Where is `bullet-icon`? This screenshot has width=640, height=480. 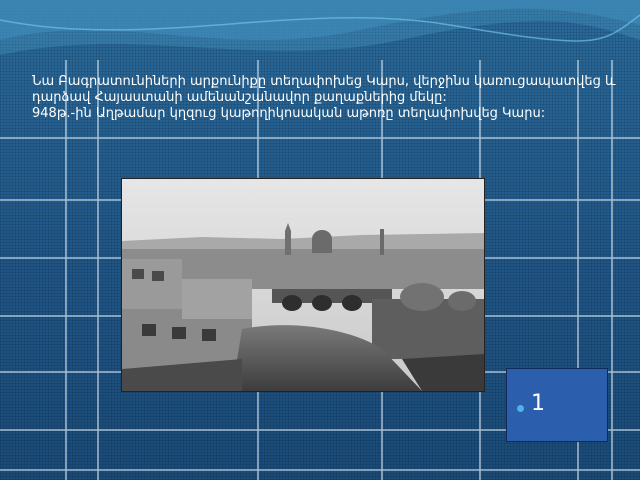 bullet-icon is located at coordinates (520, 408).